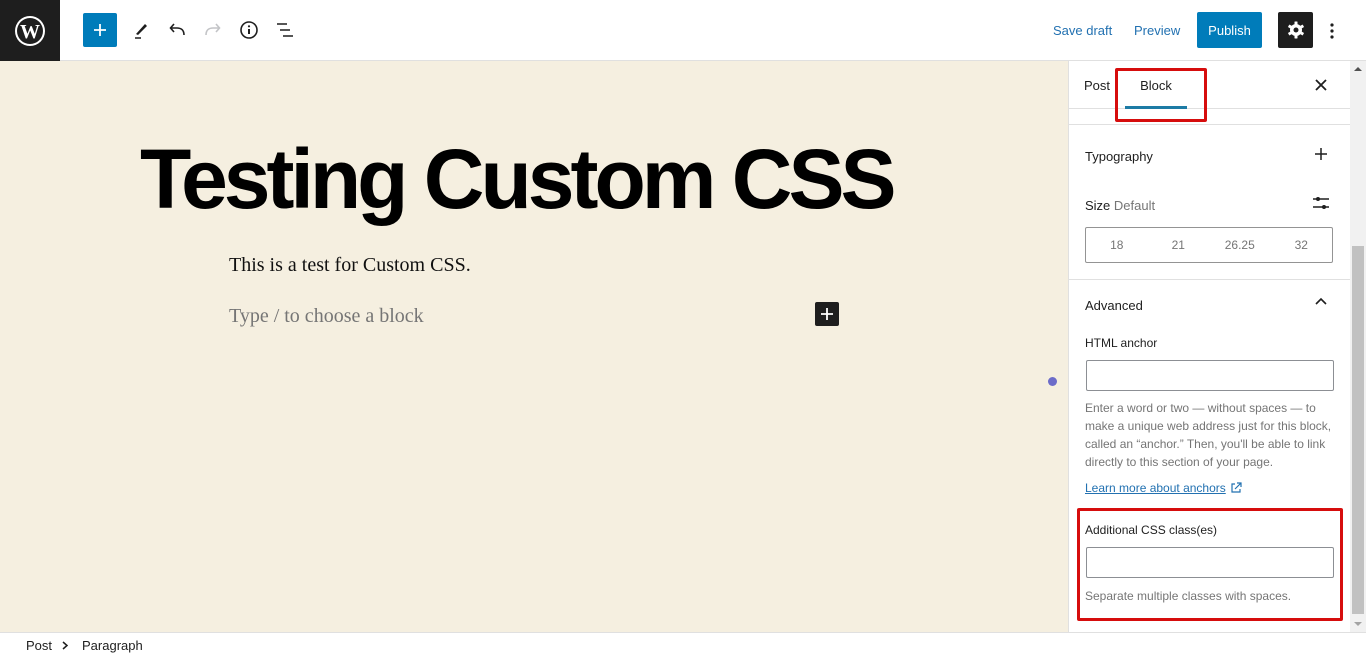 This screenshot has height=657, width=1366. I want to click on close-settings-button, so click(1321, 85).